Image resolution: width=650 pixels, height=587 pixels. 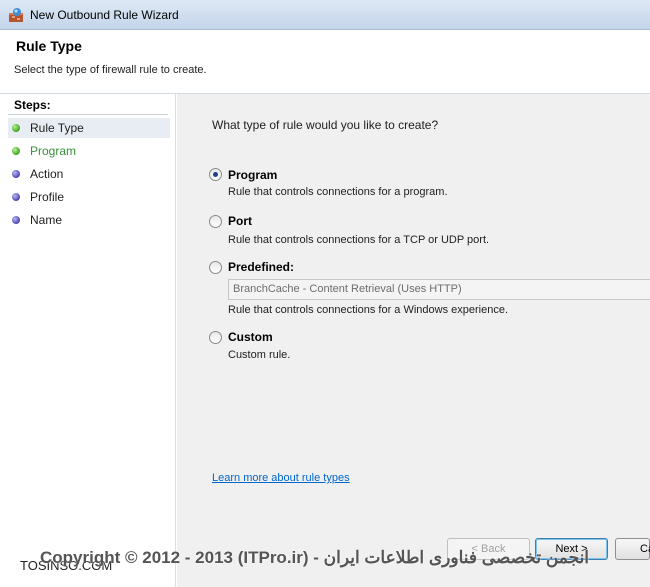 I want to click on step-program: Program, so click(x=89, y=151).